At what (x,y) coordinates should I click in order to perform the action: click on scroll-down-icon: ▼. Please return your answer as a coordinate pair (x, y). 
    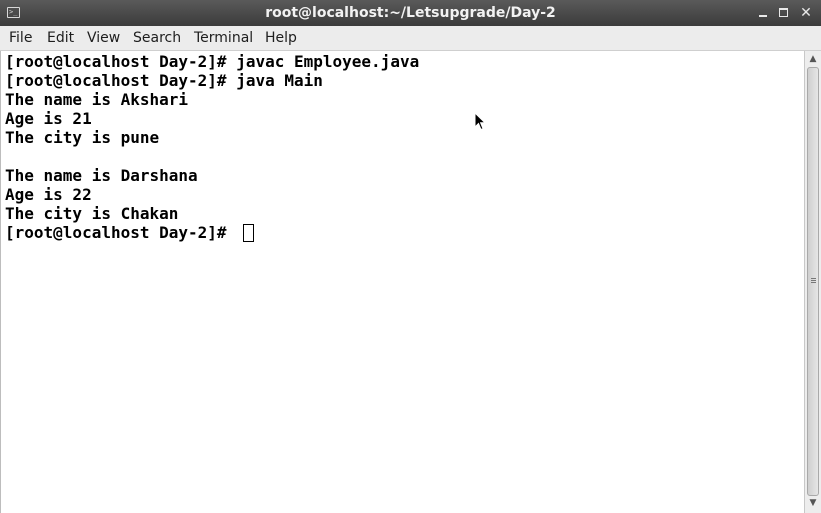
    Looking at the image, I should click on (813, 503).